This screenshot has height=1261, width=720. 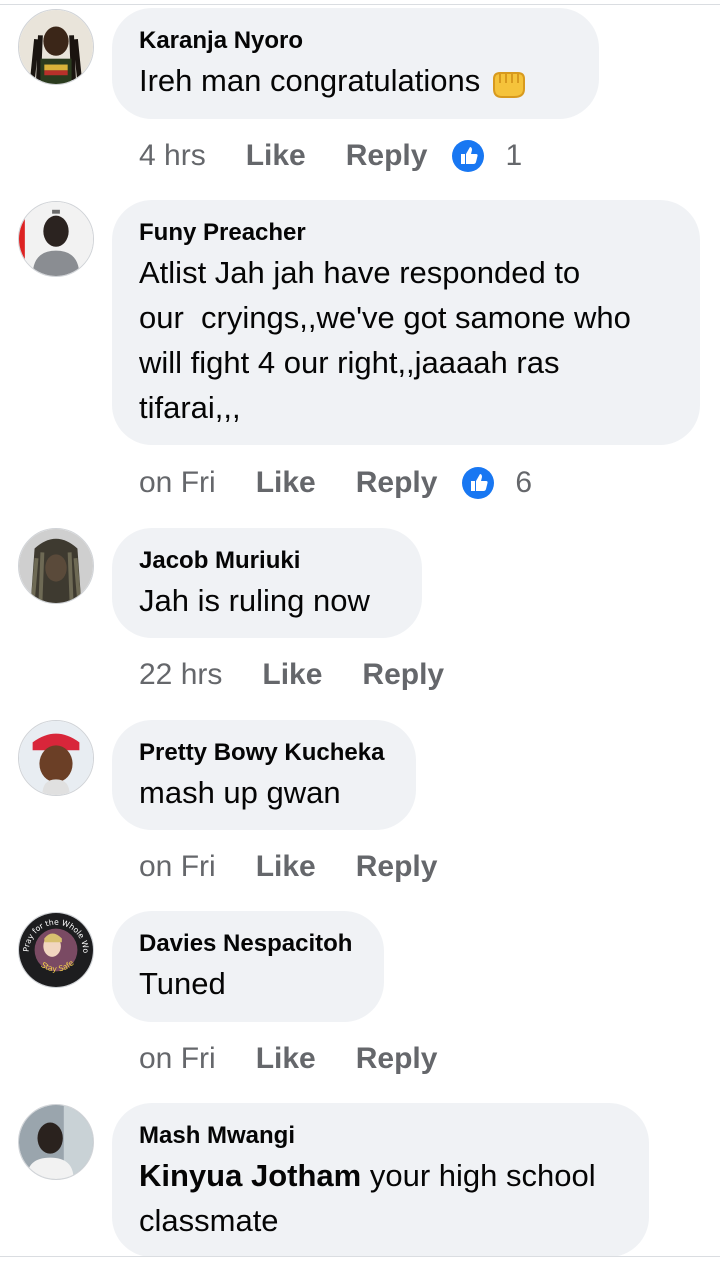 What do you see at coordinates (250, 1175) in the screenshot?
I see `mention-link: Kinyua Jotham` at bounding box center [250, 1175].